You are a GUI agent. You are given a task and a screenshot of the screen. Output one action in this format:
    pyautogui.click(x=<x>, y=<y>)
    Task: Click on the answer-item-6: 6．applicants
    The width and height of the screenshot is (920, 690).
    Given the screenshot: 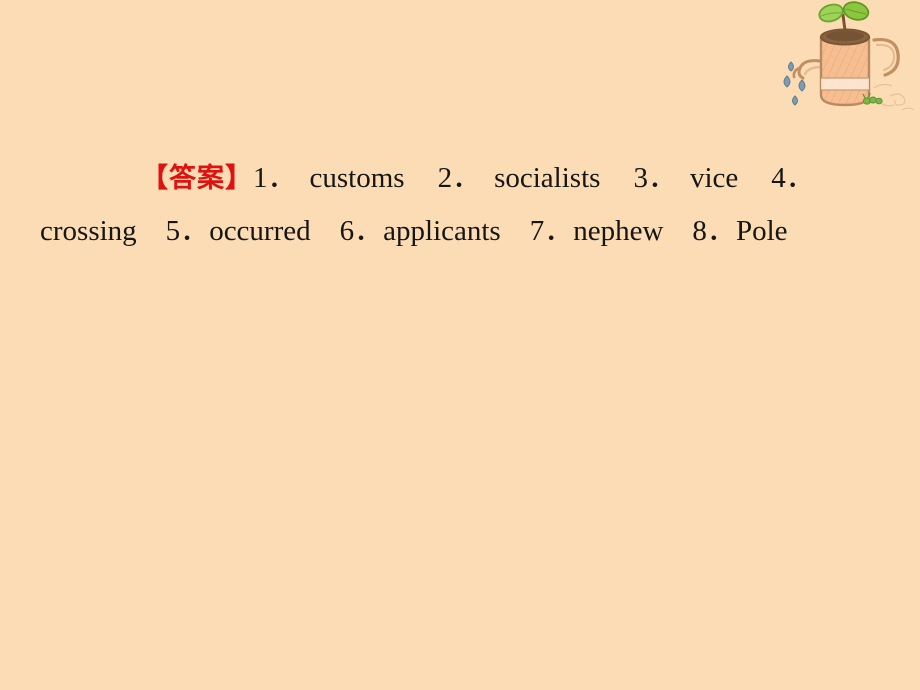 What is the action you would take?
    pyautogui.click(x=420, y=231)
    